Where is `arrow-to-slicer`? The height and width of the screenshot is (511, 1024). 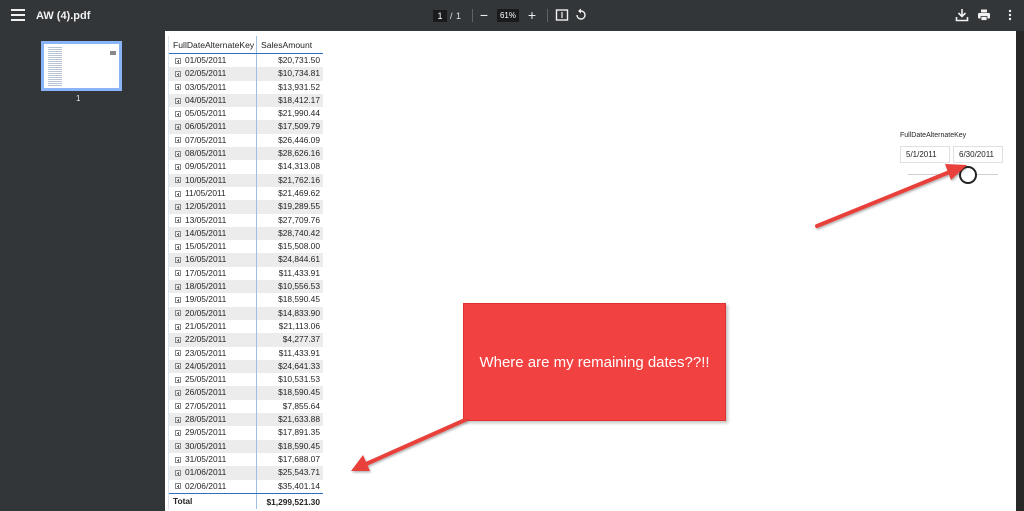 arrow-to-slicer is located at coordinates (891, 196).